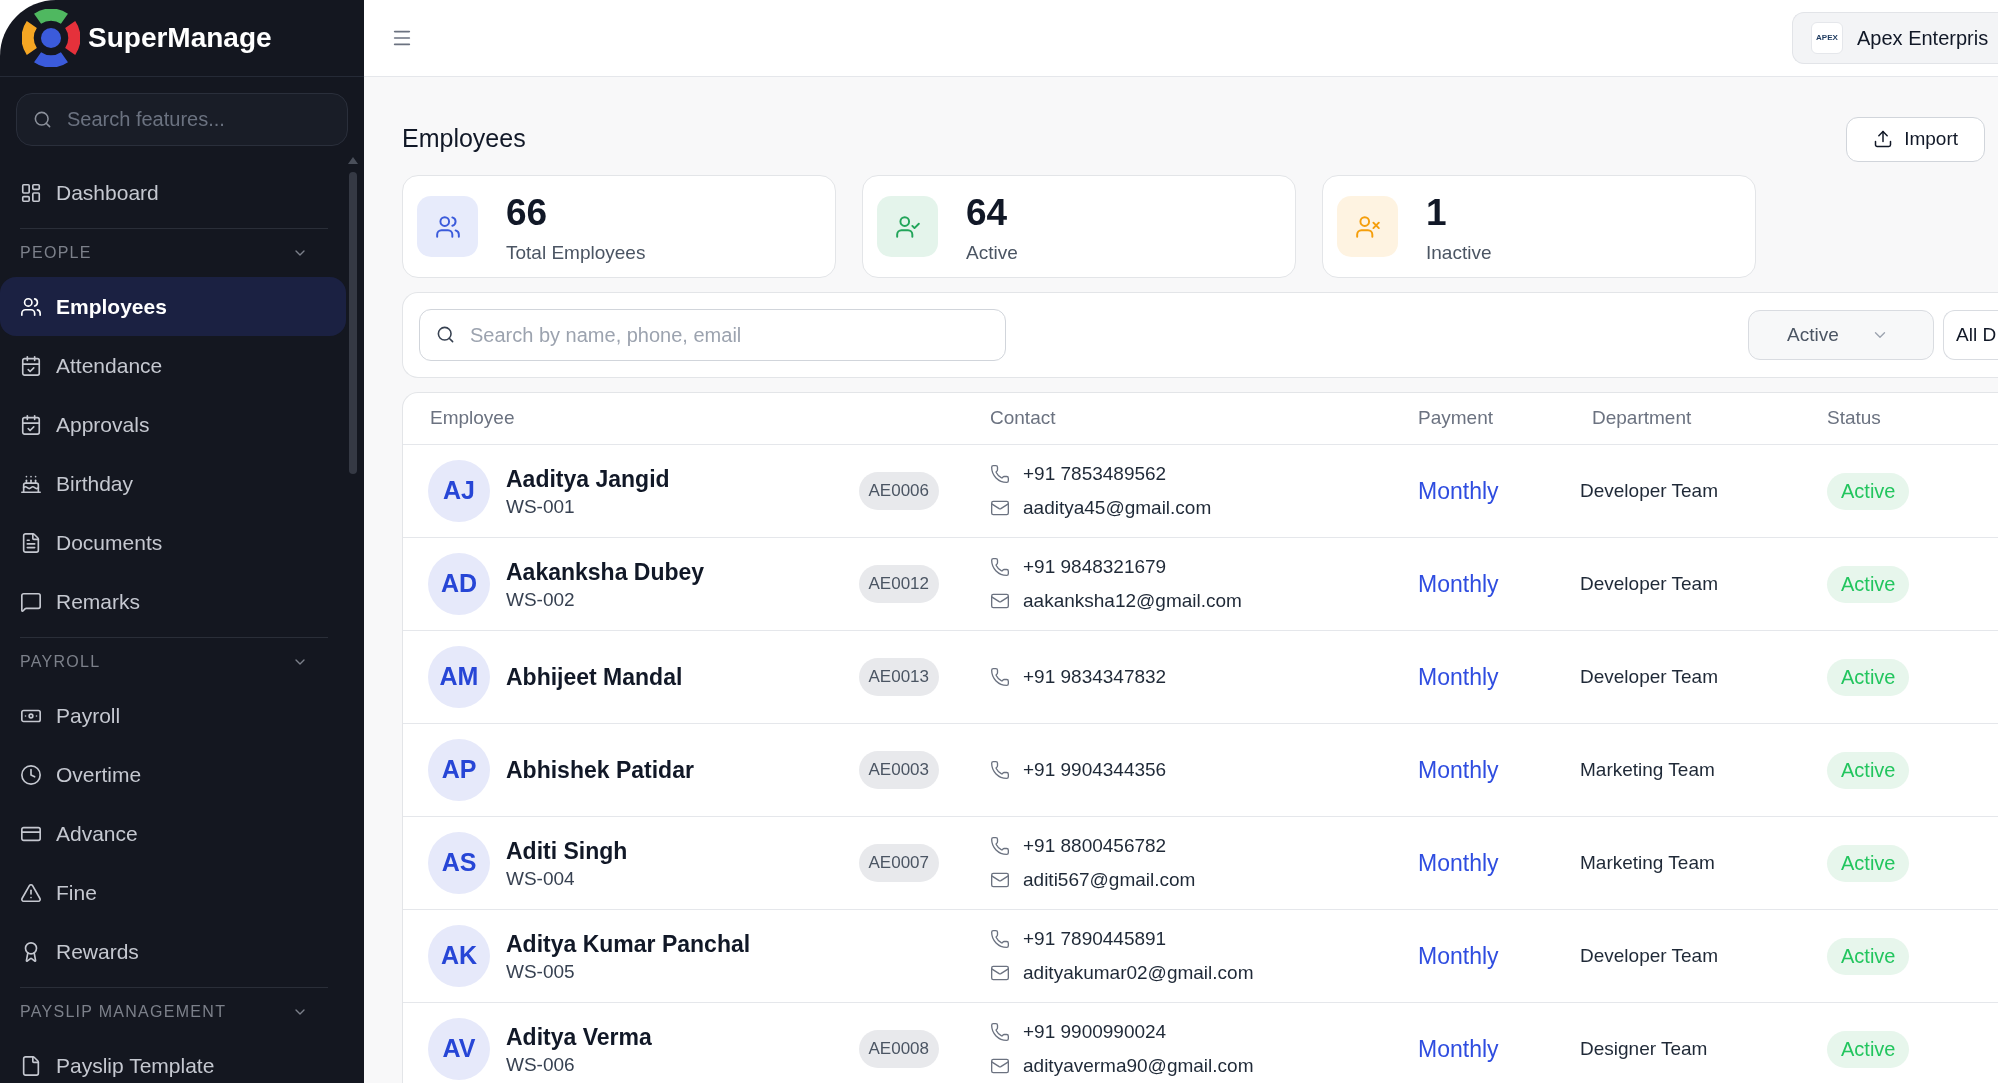 The width and height of the screenshot is (1998, 1083). I want to click on brand-name: SuperManage, so click(180, 38).